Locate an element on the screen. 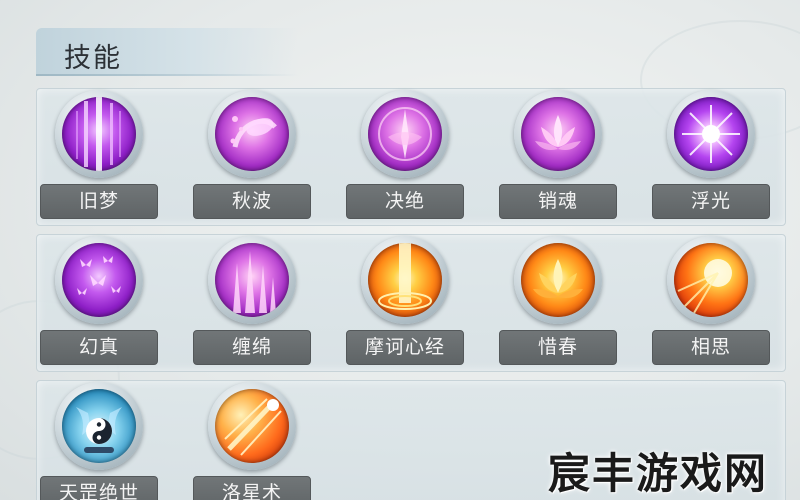 This screenshot has width=800, height=500. skill-label: 秋波 is located at coordinates (252, 201).